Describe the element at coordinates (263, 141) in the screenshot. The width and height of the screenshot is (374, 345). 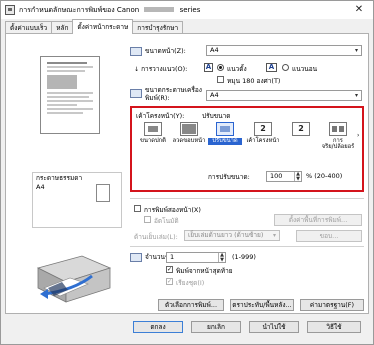
I see `layout-option-label: เค้าโครงหน้า` at that location.